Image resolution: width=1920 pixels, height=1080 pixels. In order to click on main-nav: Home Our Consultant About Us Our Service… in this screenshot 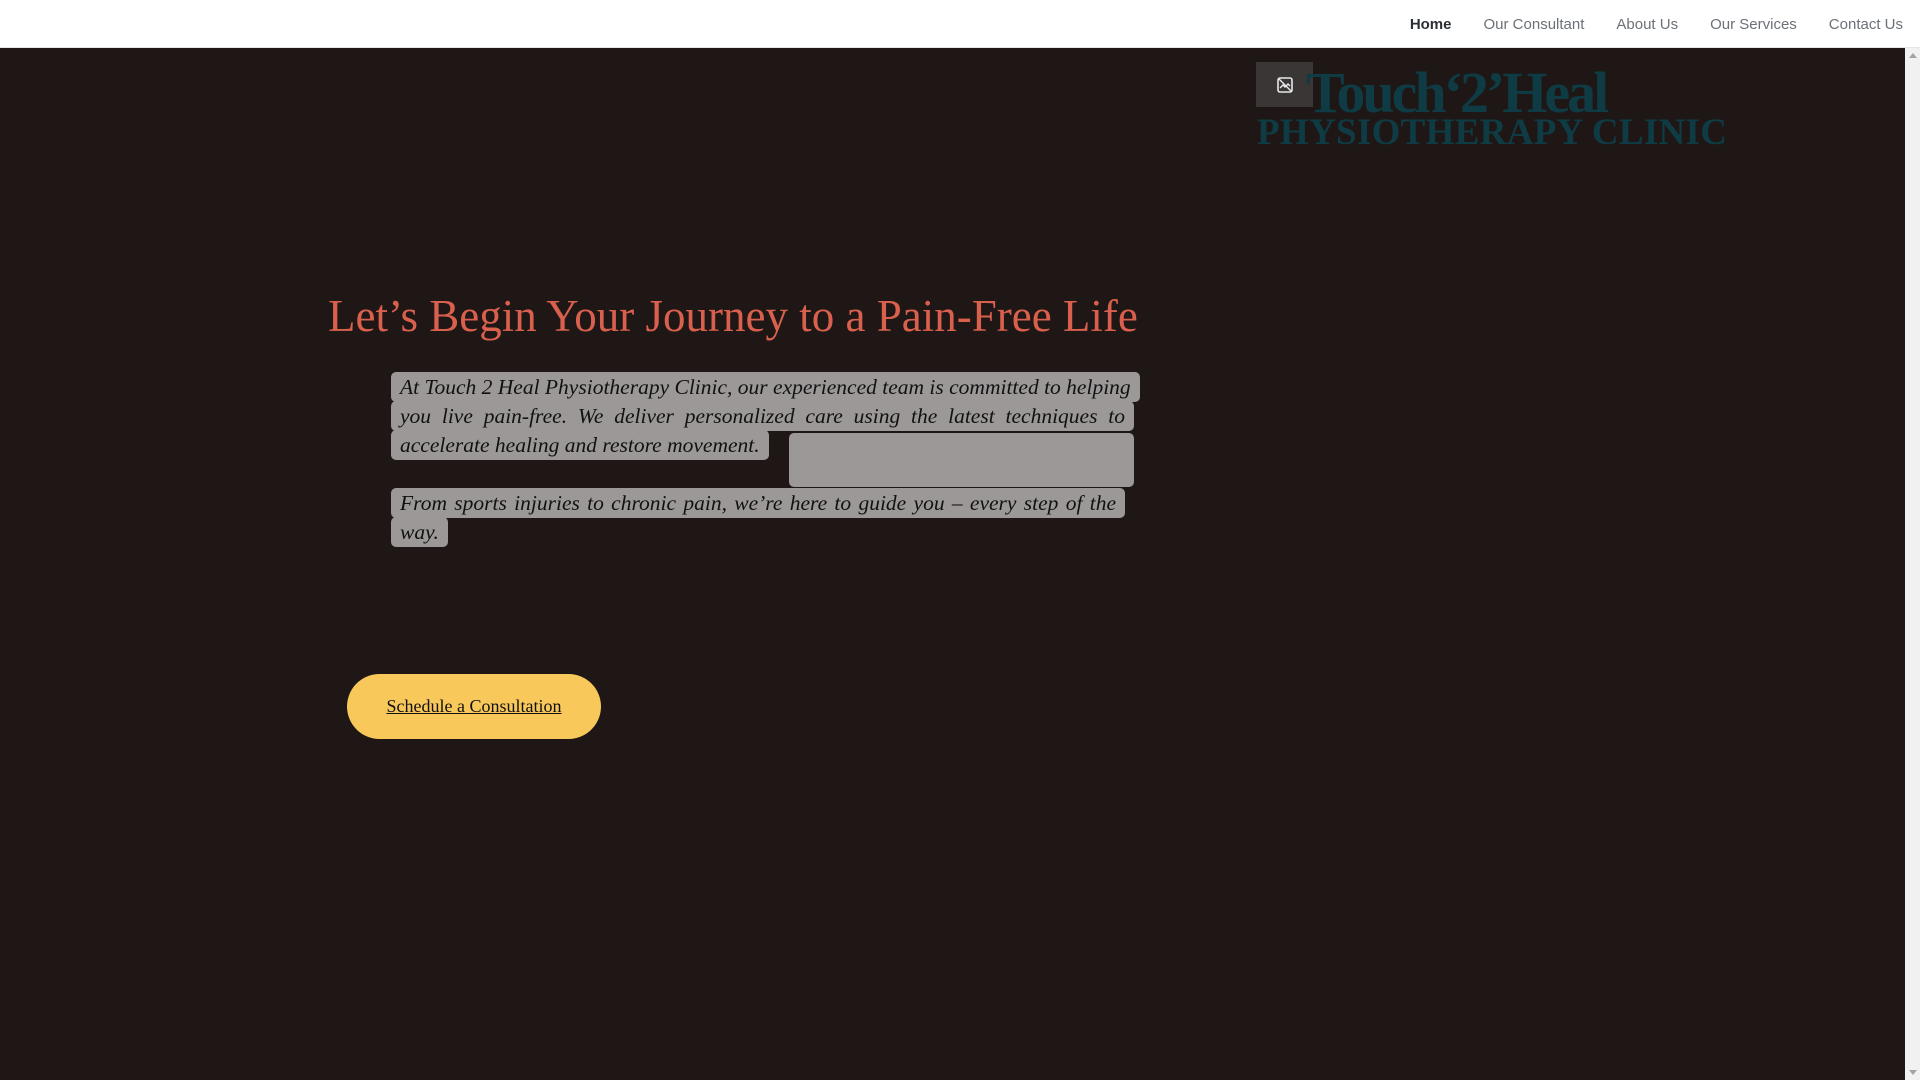, I will do `click(1640, 24)`.